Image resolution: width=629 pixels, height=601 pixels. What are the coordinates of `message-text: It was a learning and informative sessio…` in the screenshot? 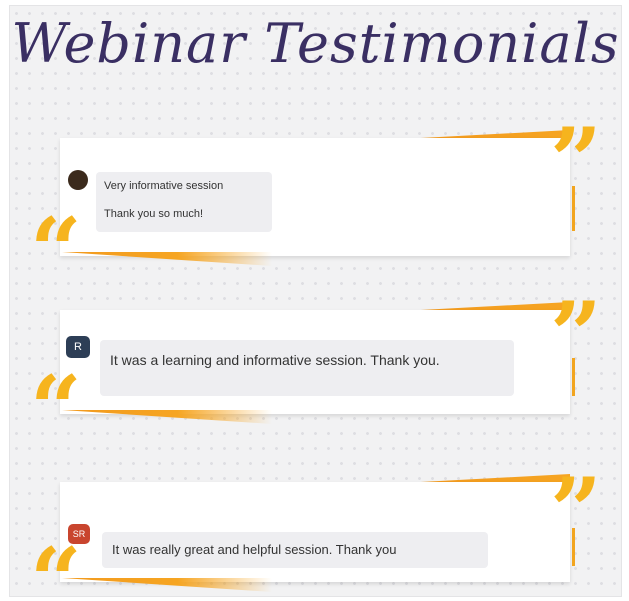 It's located at (275, 360).